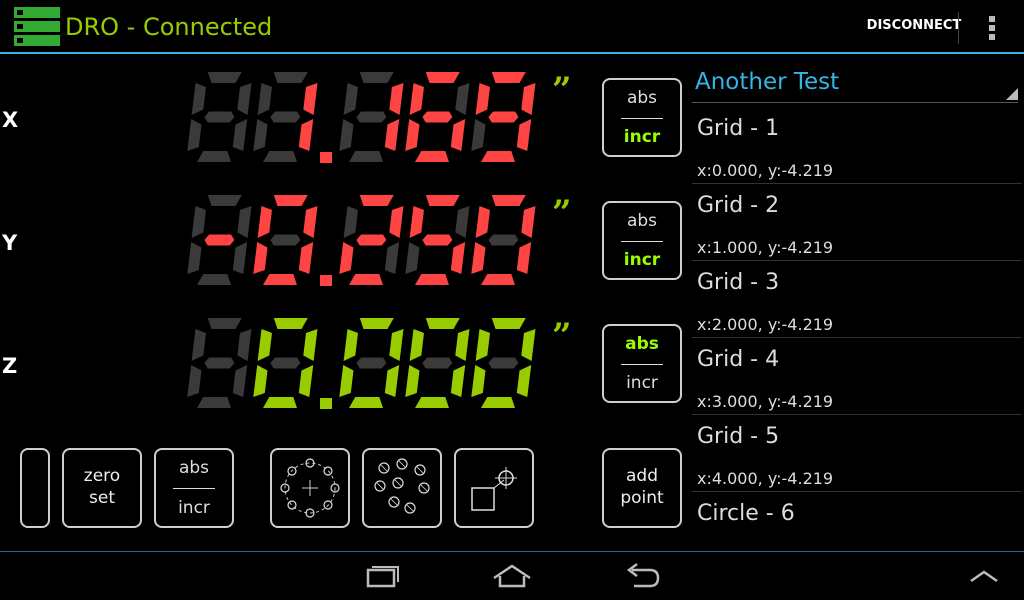  What do you see at coordinates (642, 260) in the screenshot?
I see `toggle-incr-label: incr` at bounding box center [642, 260].